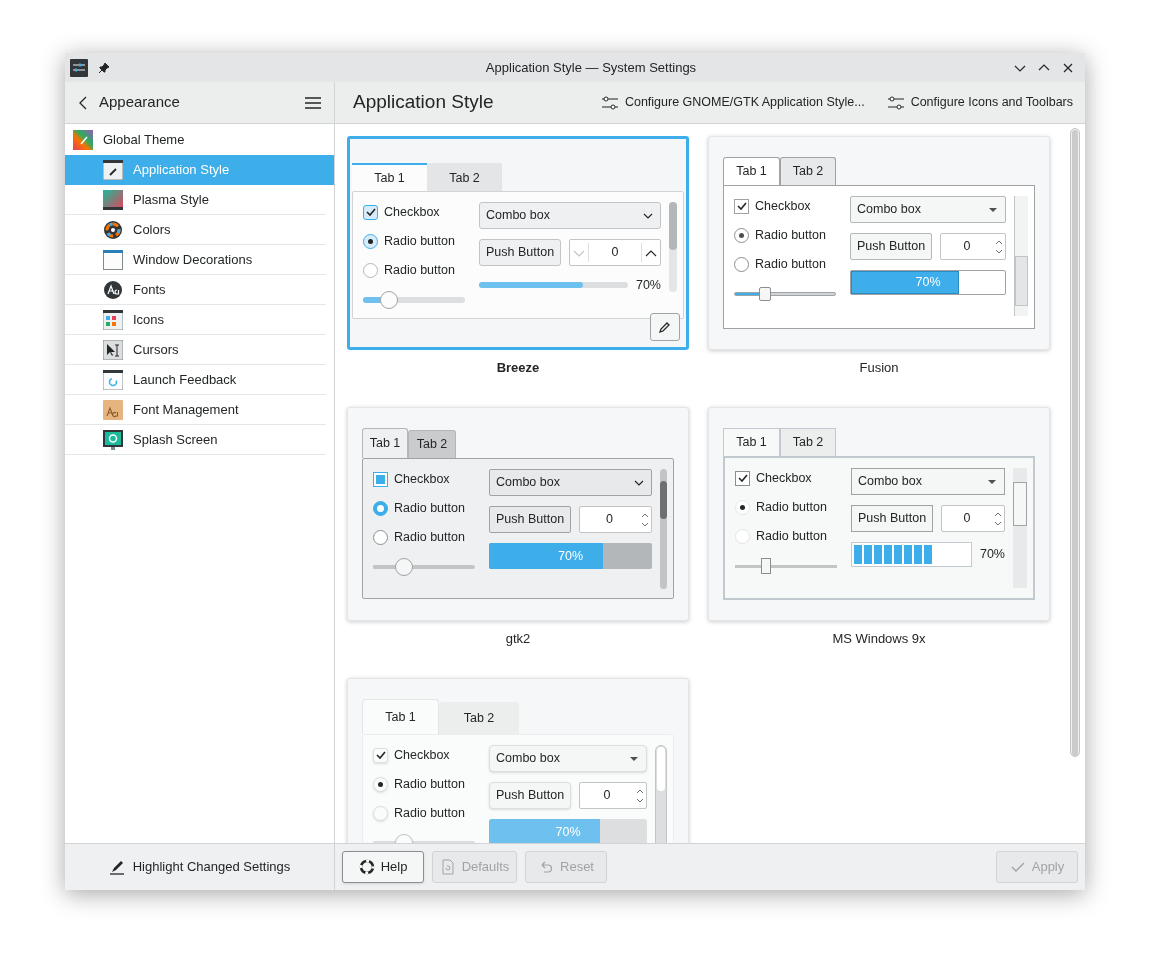 The width and height of the screenshot is (1150, 967). What do you see at coordinates (113, 259) in the screenshot?
I see `window-icon` at bounding box center [113, 259].